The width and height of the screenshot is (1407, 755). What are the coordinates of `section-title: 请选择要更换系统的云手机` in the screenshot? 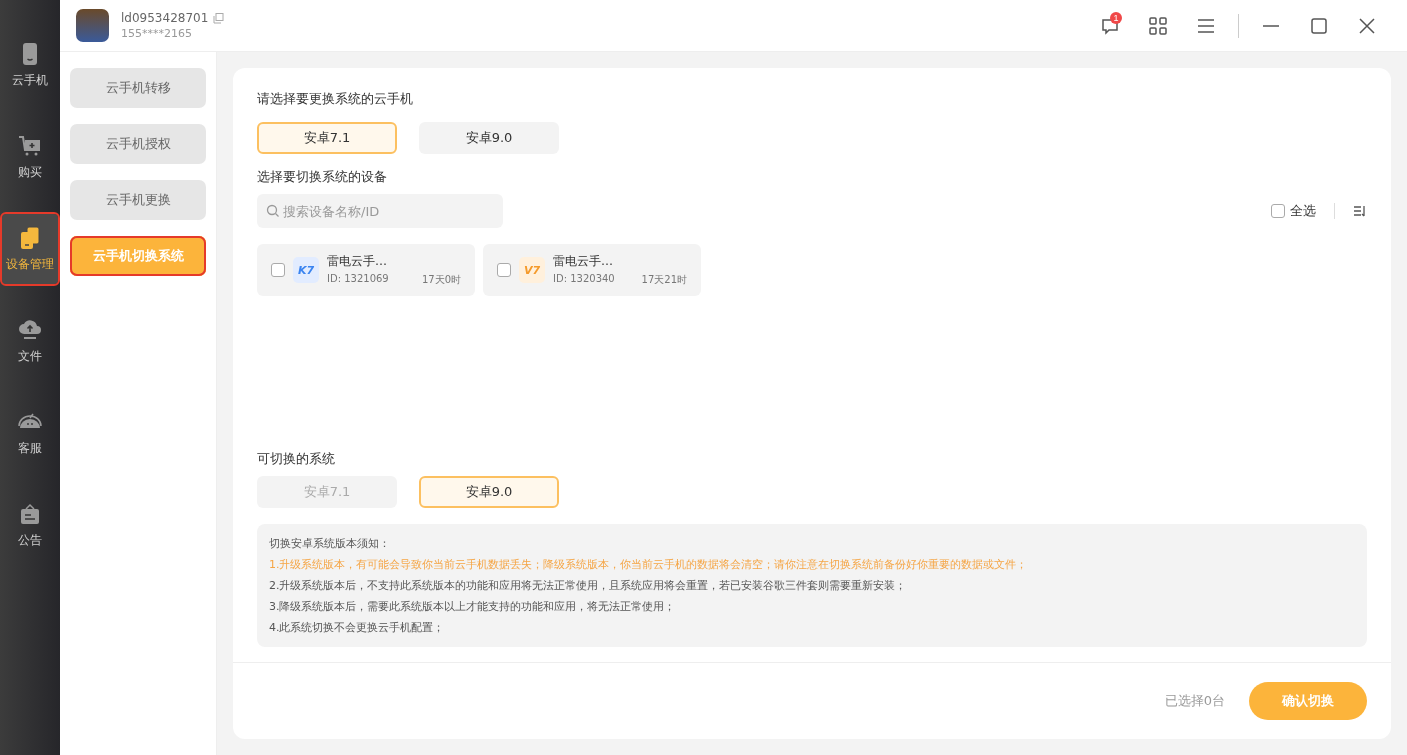 It's located at (335, 99).